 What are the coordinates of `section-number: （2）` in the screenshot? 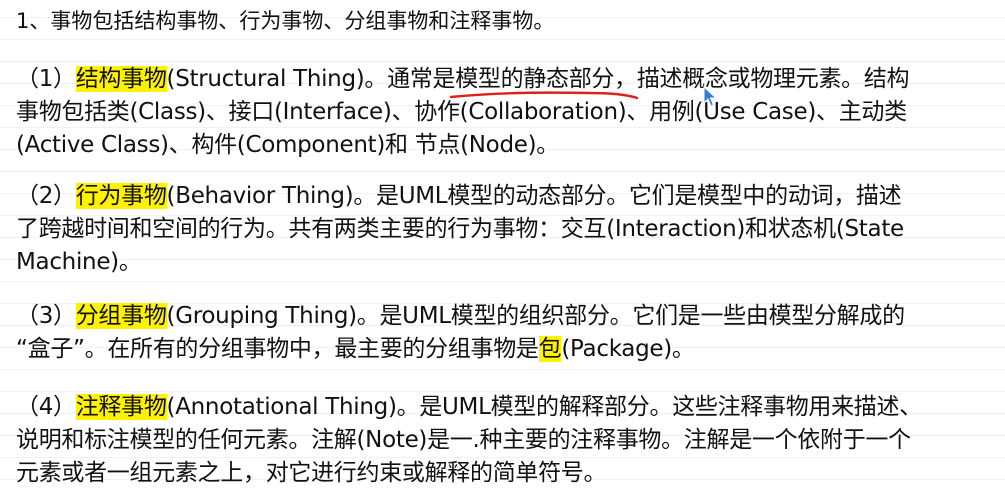 It's located at (46, 196).